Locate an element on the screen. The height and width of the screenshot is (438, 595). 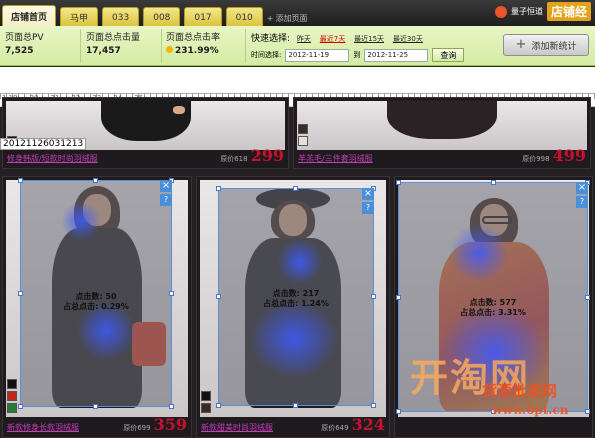
clicks-label: 页面总点击量 is located at coordinates (113, 38).